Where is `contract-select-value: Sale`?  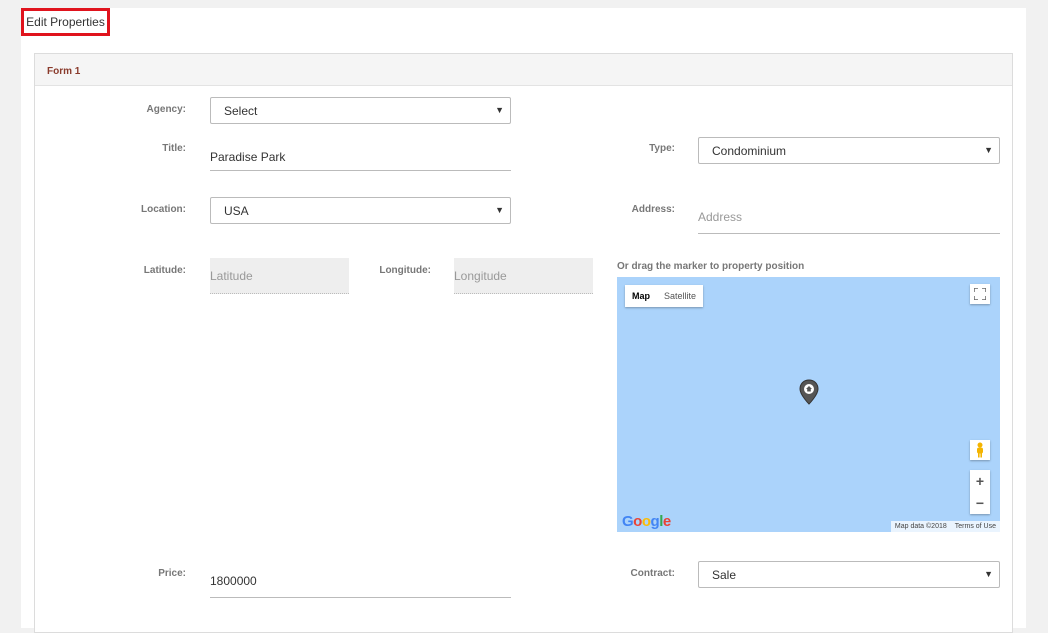 contract-select-value: Sale is located at coordinates (724, 574).